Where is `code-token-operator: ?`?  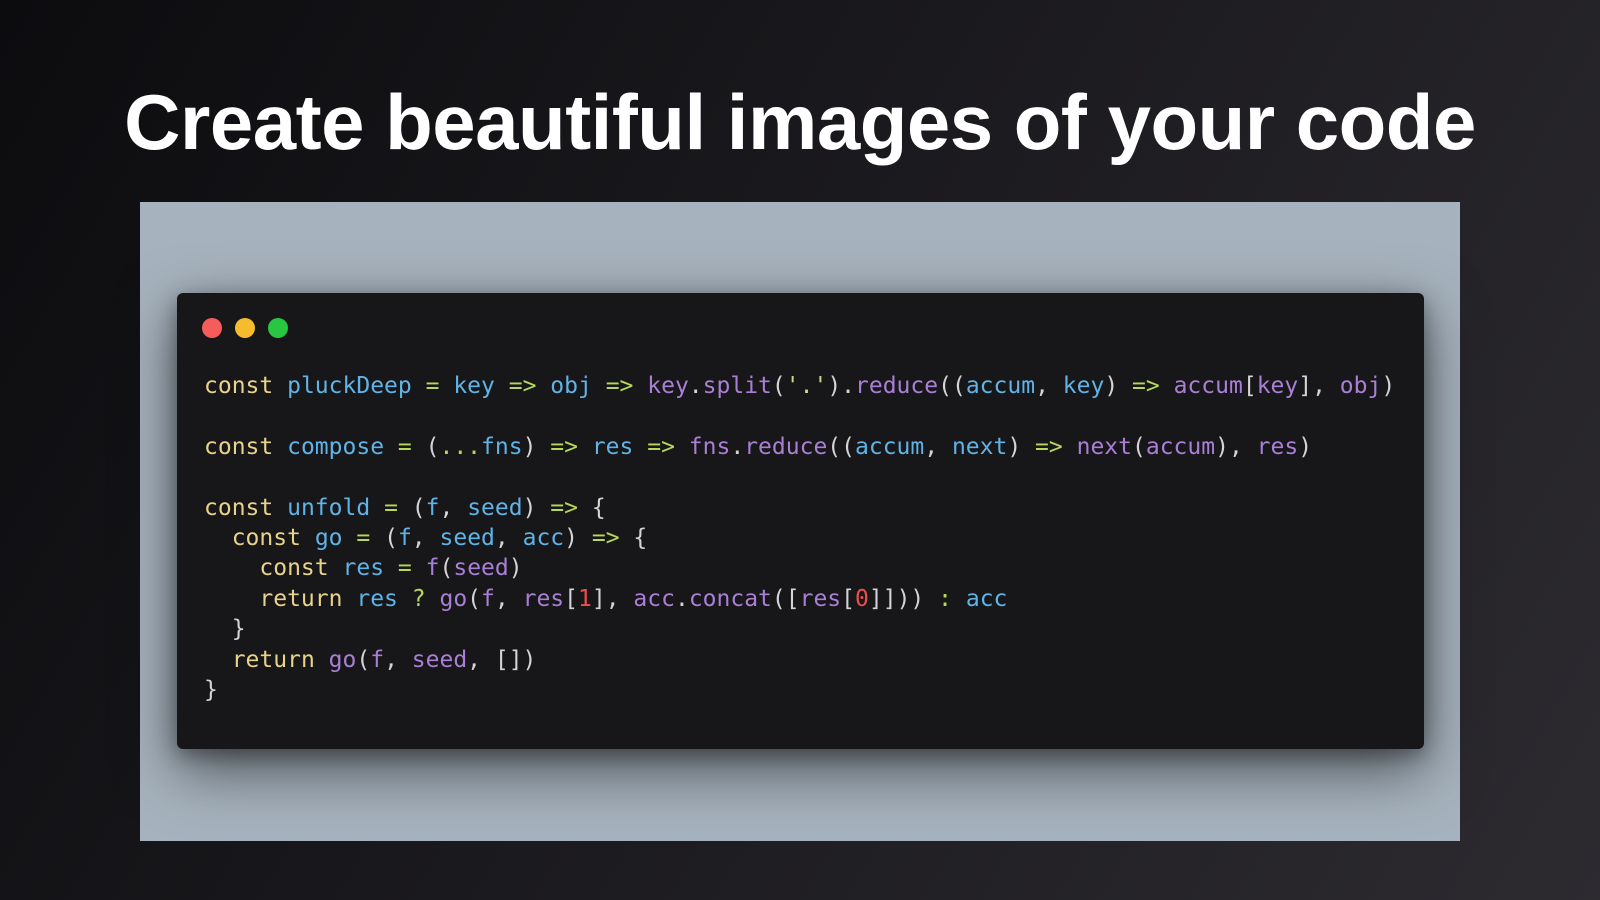
code-token-operator: ? is located at coordinates (418, 598).